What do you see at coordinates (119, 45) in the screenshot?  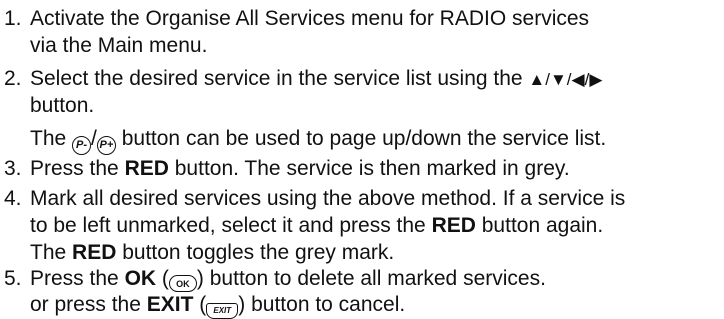 I see `step-text: via the Main menu.` at bounding box center [119, 45].